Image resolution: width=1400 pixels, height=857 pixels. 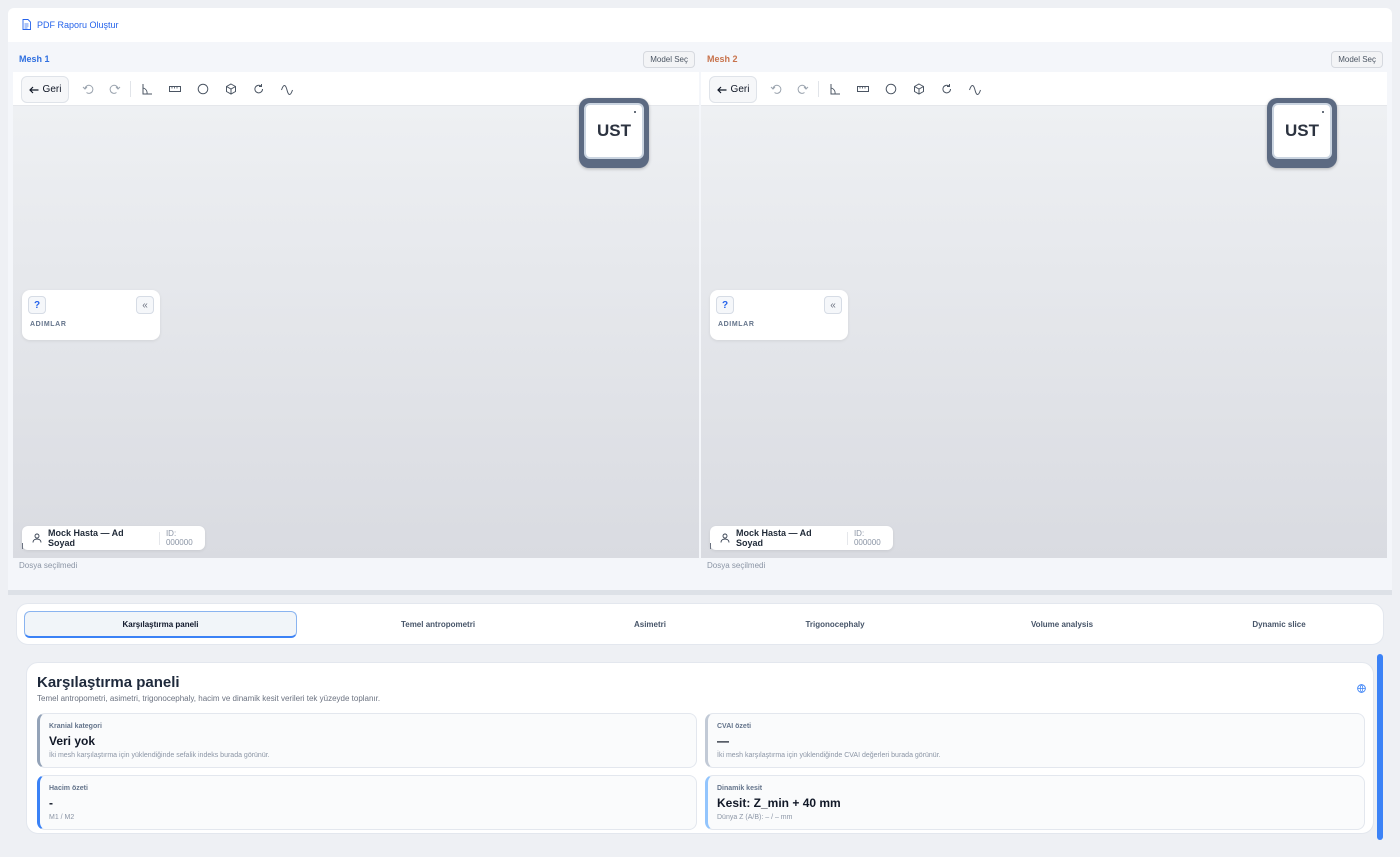 I want to click on metric-value: —, so click(x=723, y=741).